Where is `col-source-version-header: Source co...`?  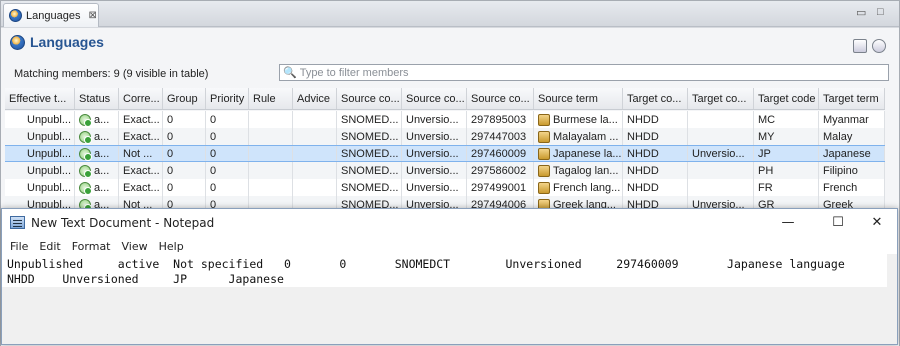
col-source-version-header: Source co... is located at coordinates (434, 98).